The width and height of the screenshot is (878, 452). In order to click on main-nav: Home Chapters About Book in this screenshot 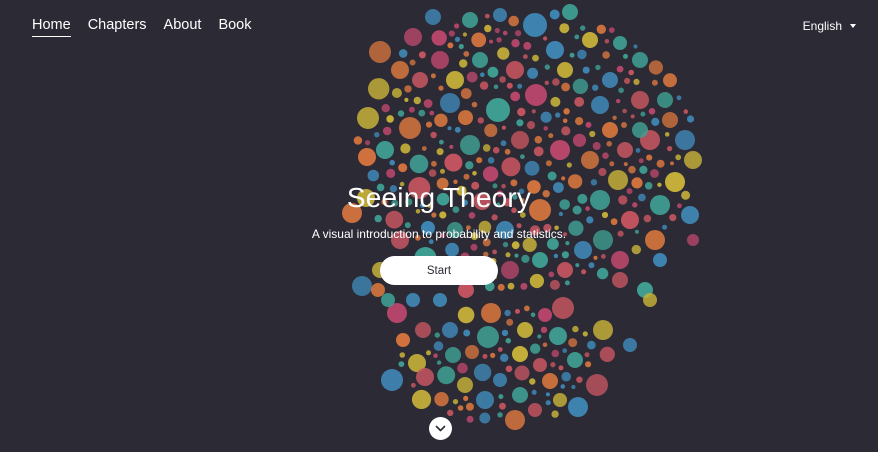, I will do `click(142, 27)`.